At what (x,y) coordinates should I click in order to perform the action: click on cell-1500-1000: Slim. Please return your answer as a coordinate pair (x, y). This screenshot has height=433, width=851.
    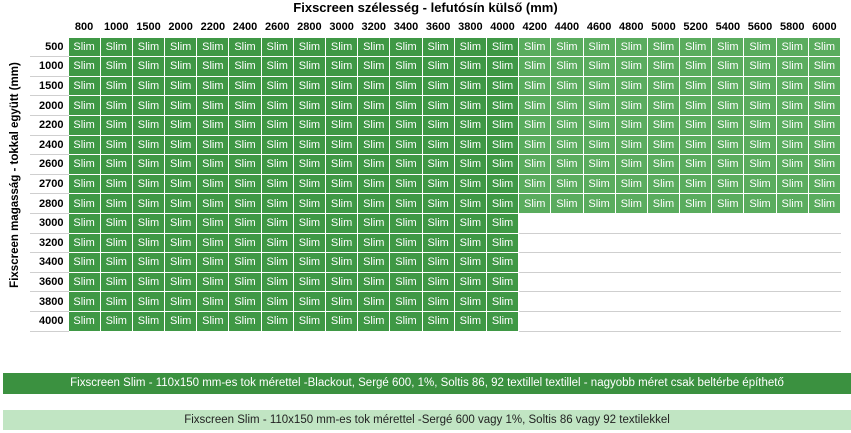
    Looking at the image, I should click on (116, 86).